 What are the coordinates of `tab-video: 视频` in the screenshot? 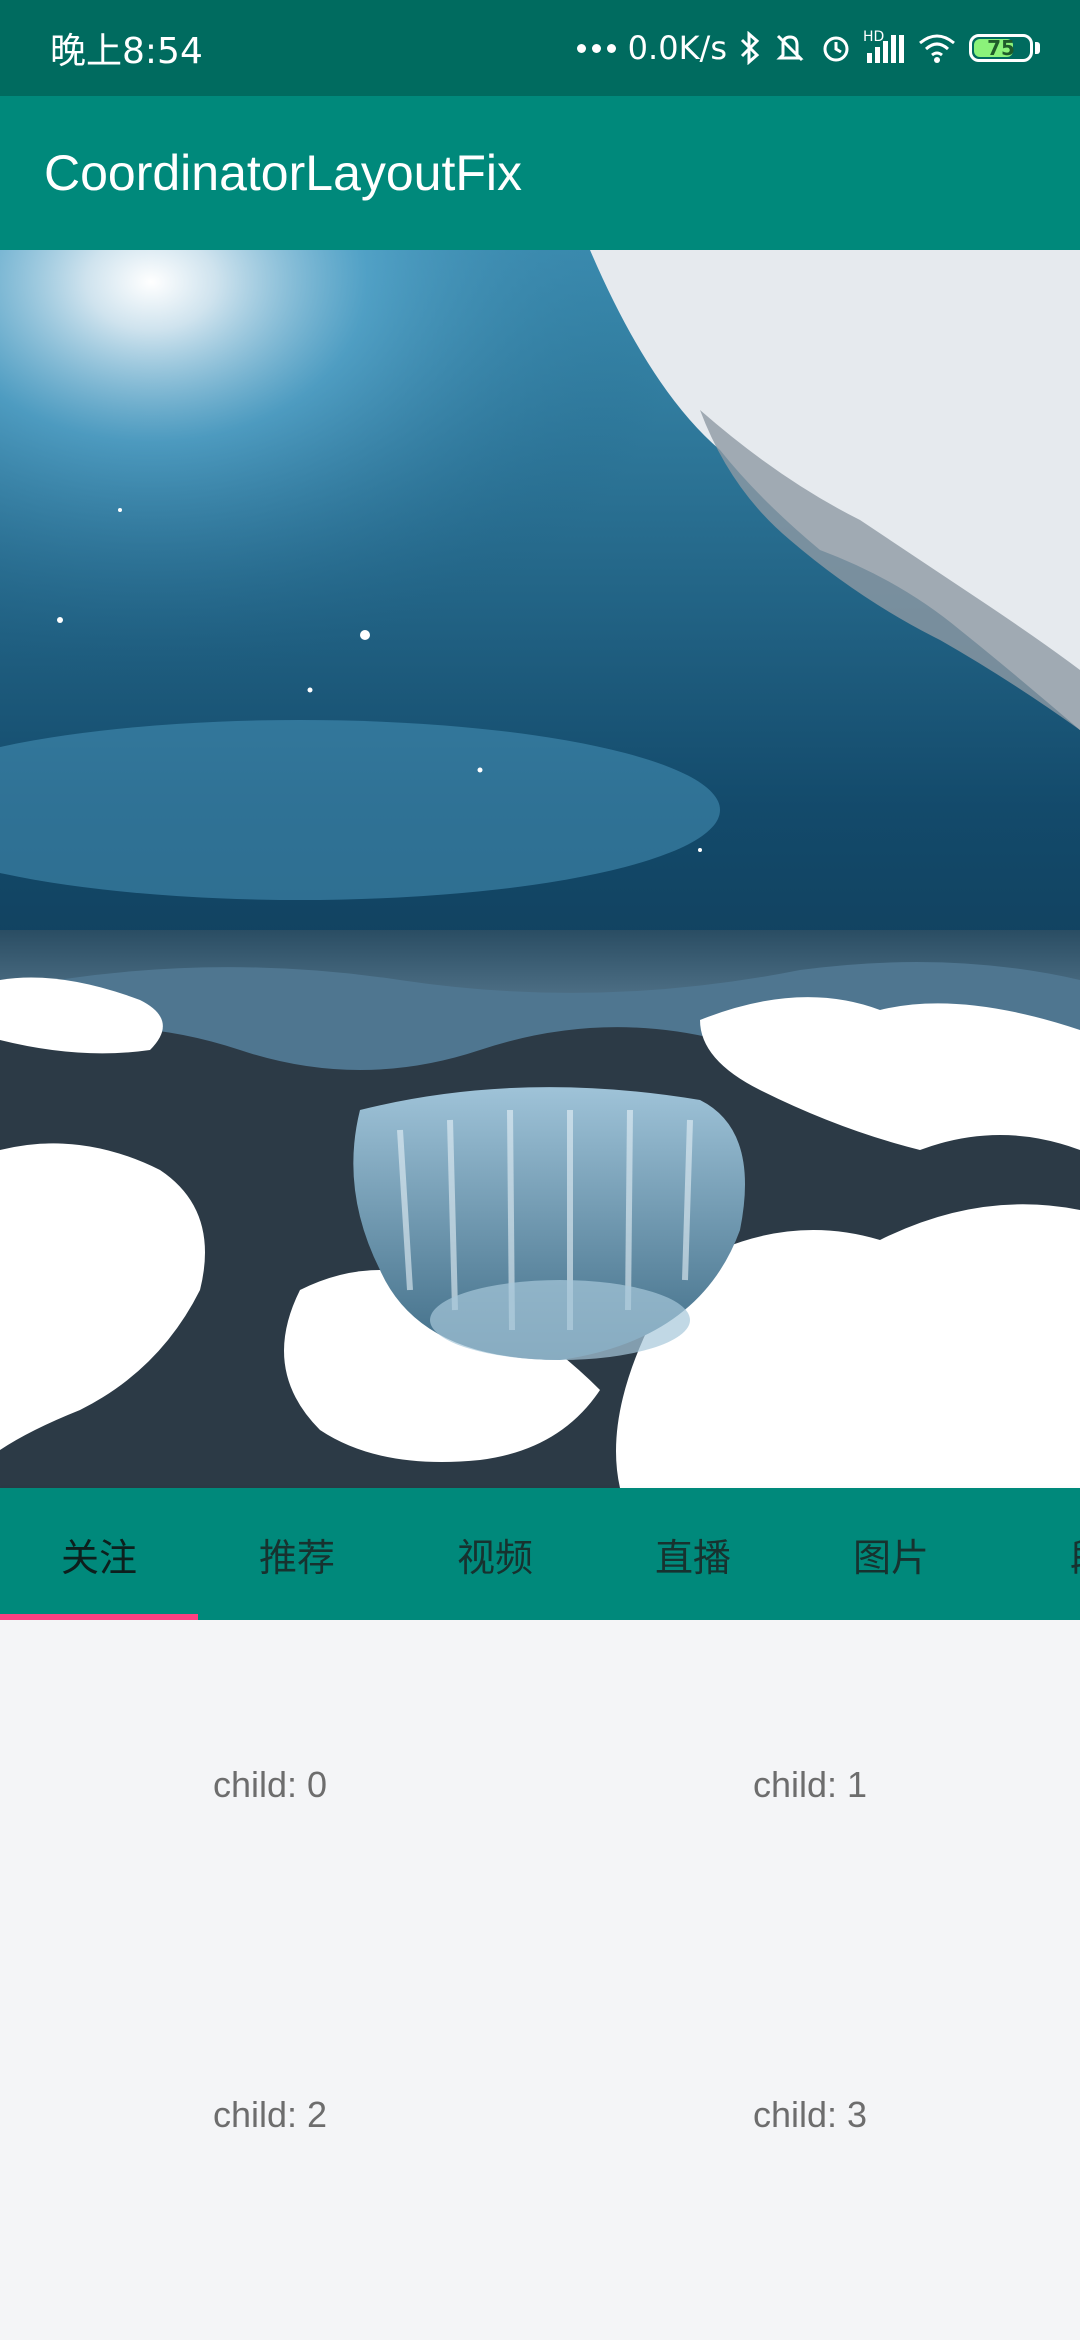 It's located at (495, 1554).